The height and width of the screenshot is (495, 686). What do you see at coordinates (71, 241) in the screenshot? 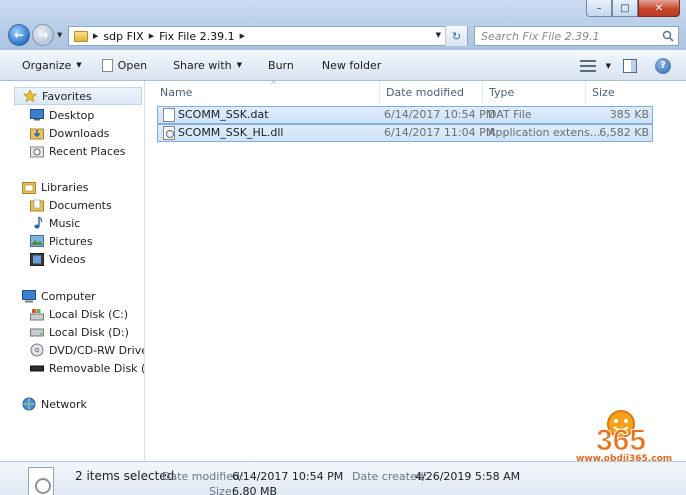
I see `nav-label: Pictures` at bounding box center [71, 241].